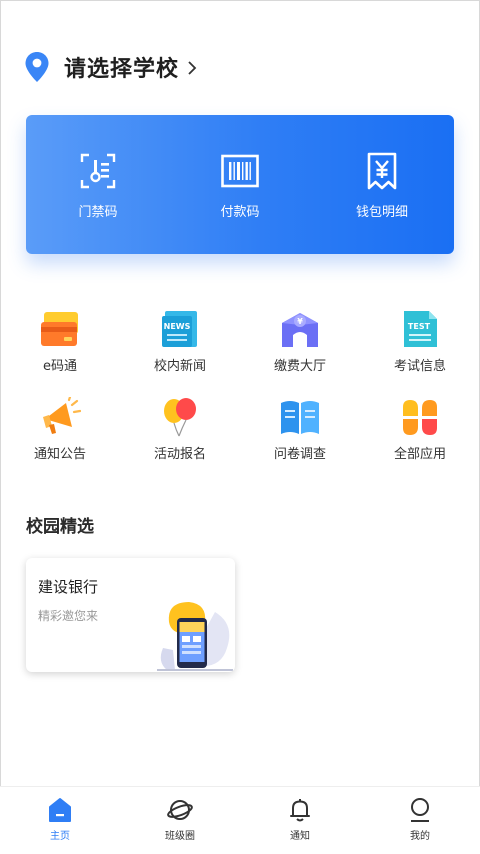  I want to click on grid-item-ecode: e码通, so click(60, 341).